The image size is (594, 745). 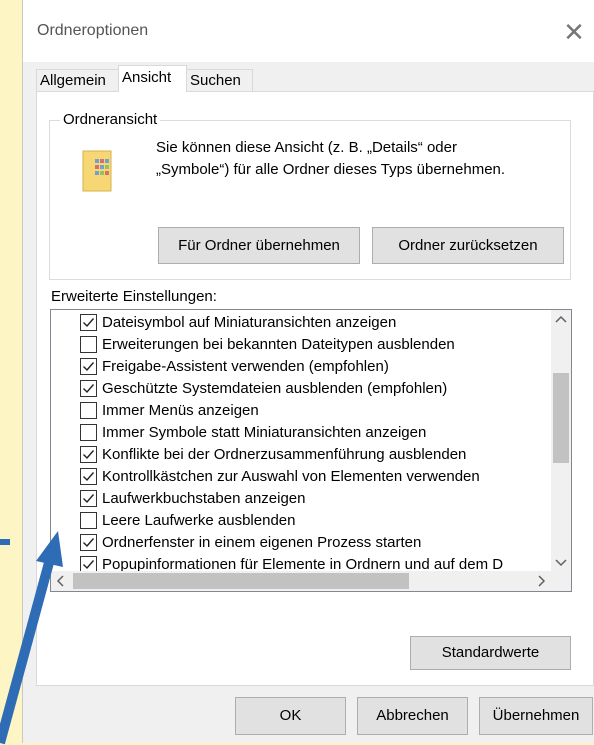 What do you see at coordinates (574, 32) in the screenshot?
I see `close-icon: ✕` at bounding box center [574, 32].